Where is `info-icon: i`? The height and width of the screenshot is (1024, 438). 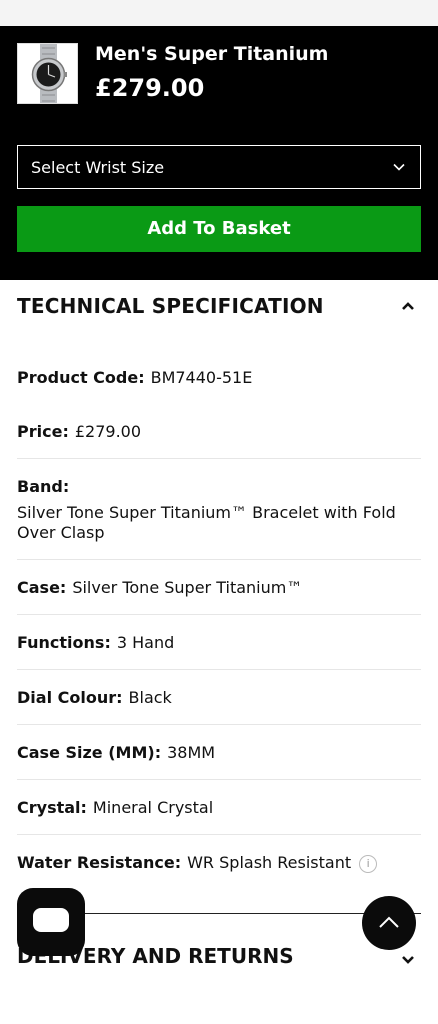
info-icon: i is located at coordinates (368, 863).